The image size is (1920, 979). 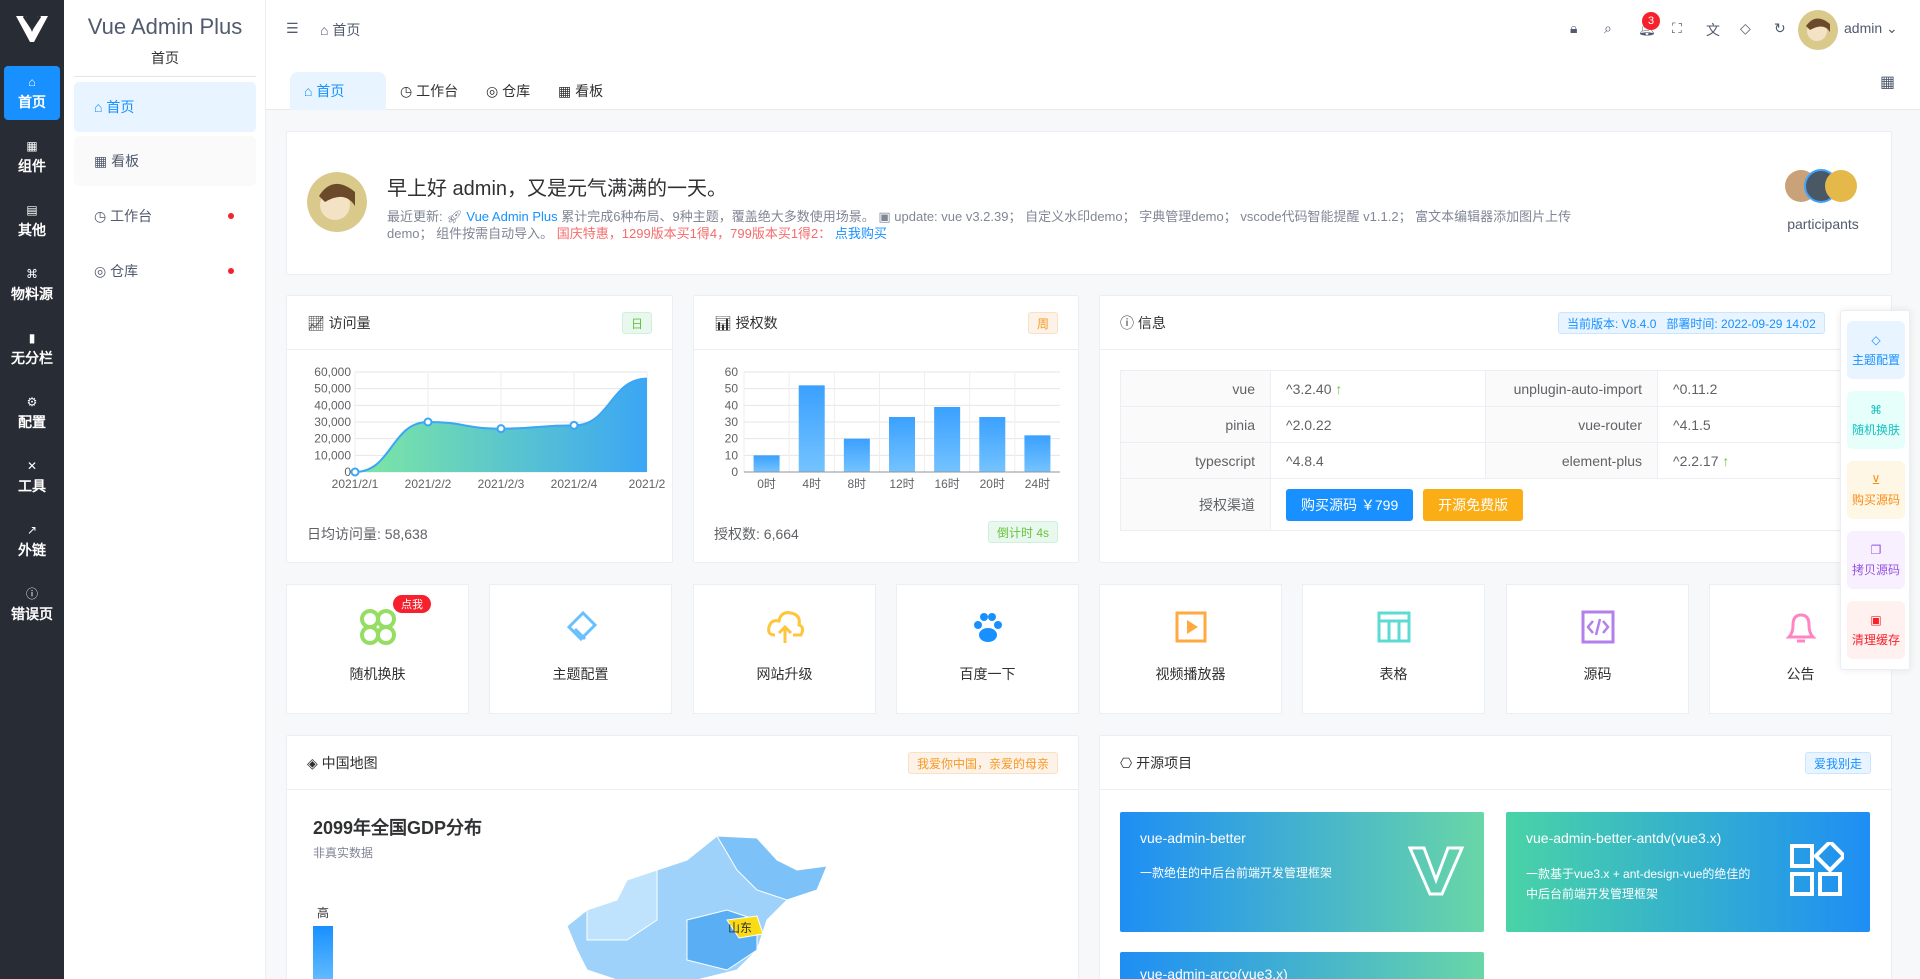 What do you see at coordinates (32, 221) in the screenshot?
I see `rail-item-2: ▤ 其他` at bounding box center [32, 221].